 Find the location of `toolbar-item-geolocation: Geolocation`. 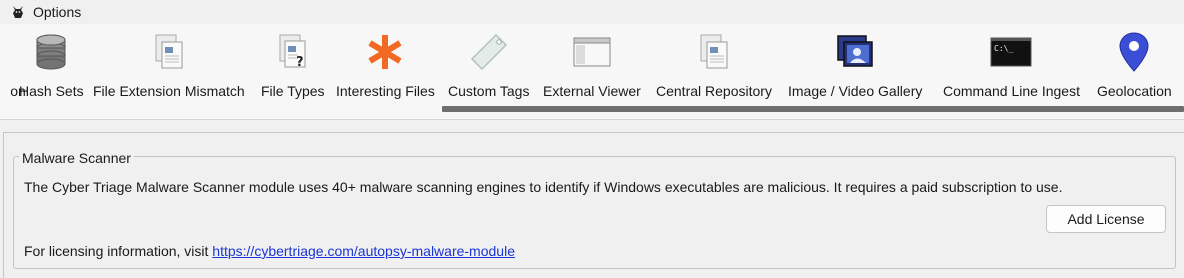

toolbar-item-geolocation: Geolocation is located at coordinates (1134, 64).